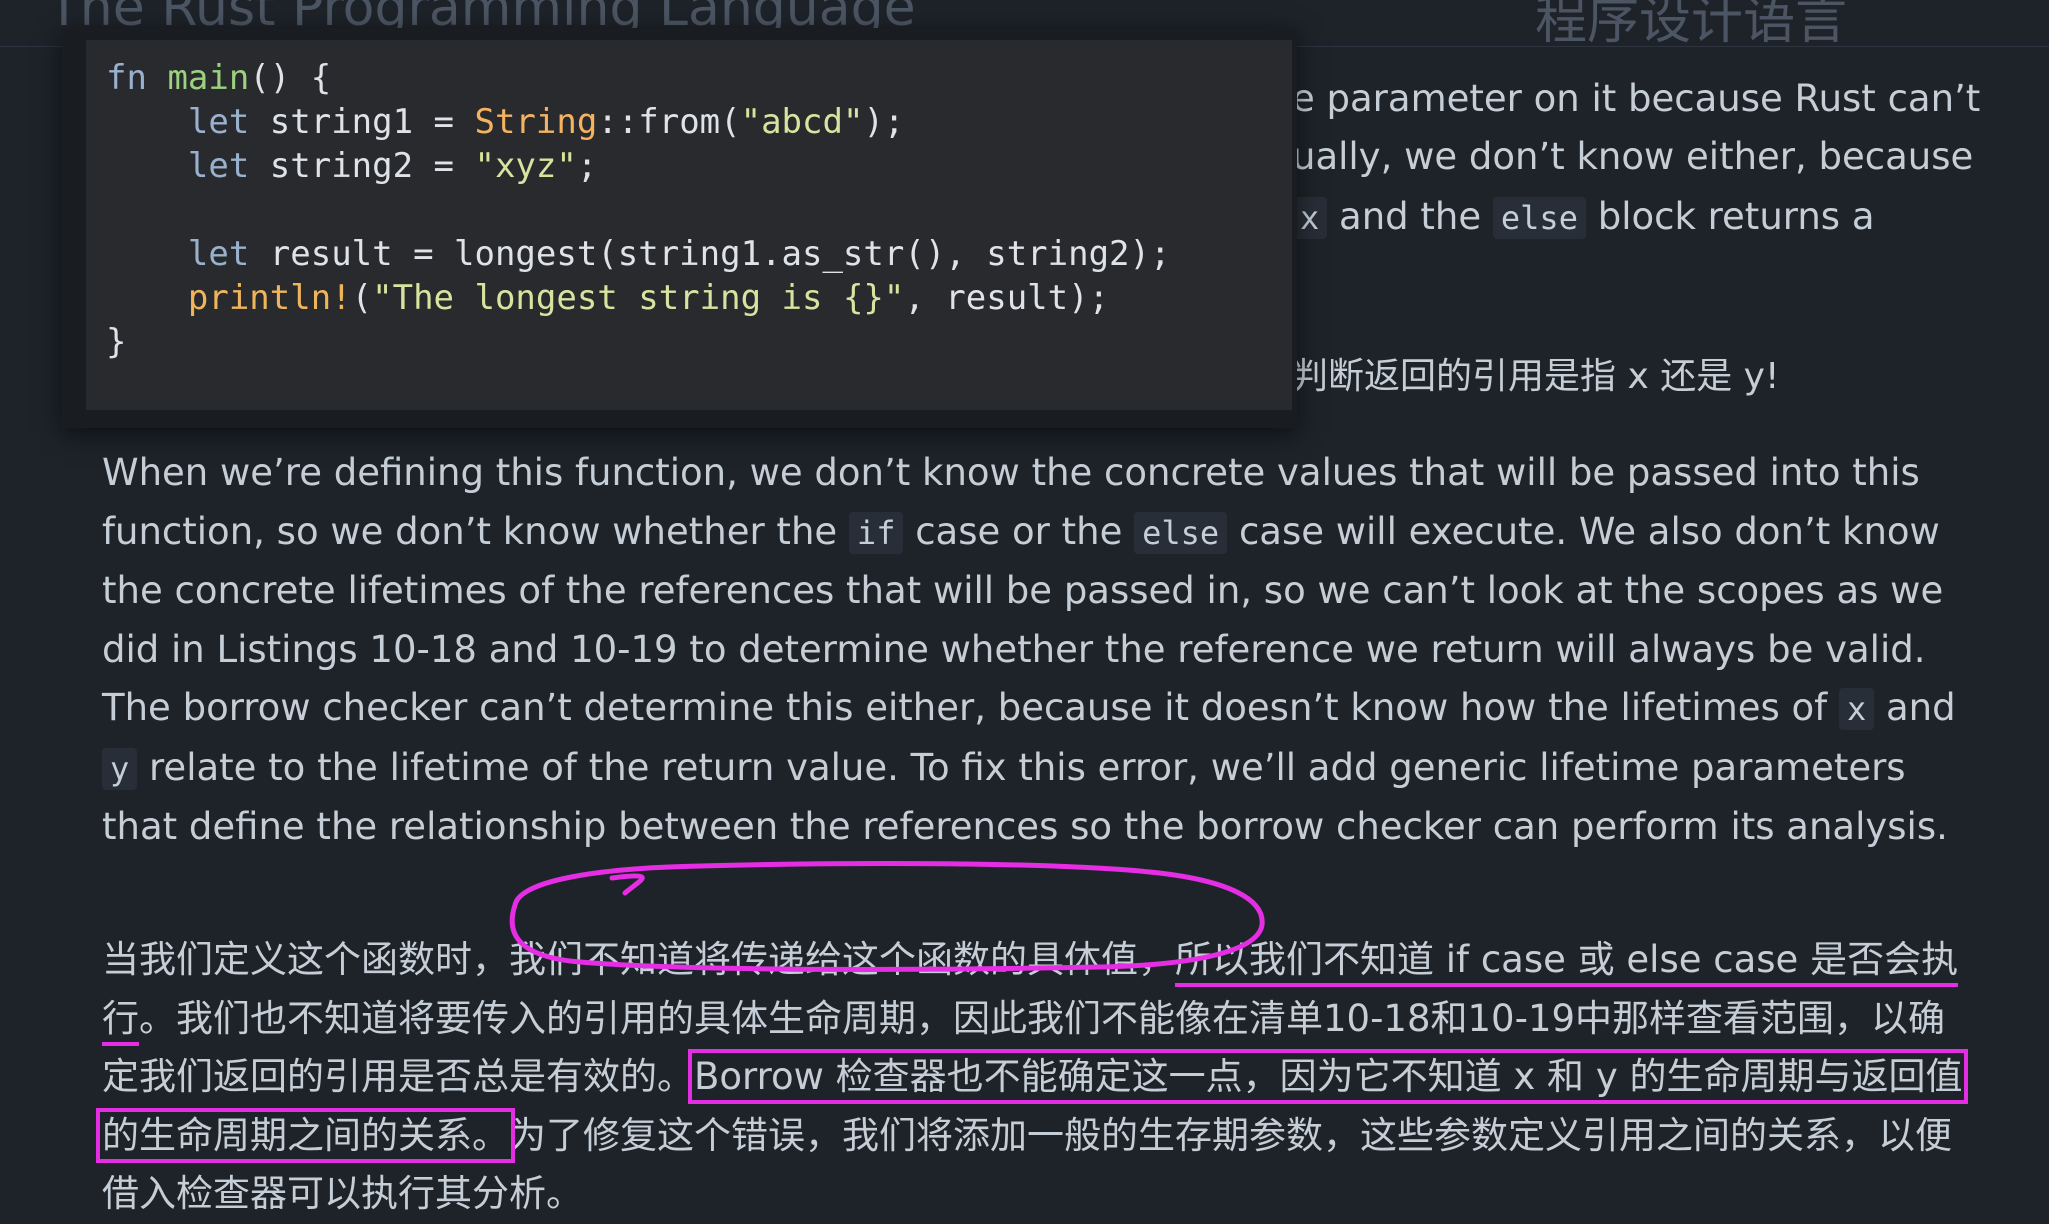 This screenshot has height=1224, width=2049. I want to click on book-title-chinese: 程序设计语言, so click(1691, 23).